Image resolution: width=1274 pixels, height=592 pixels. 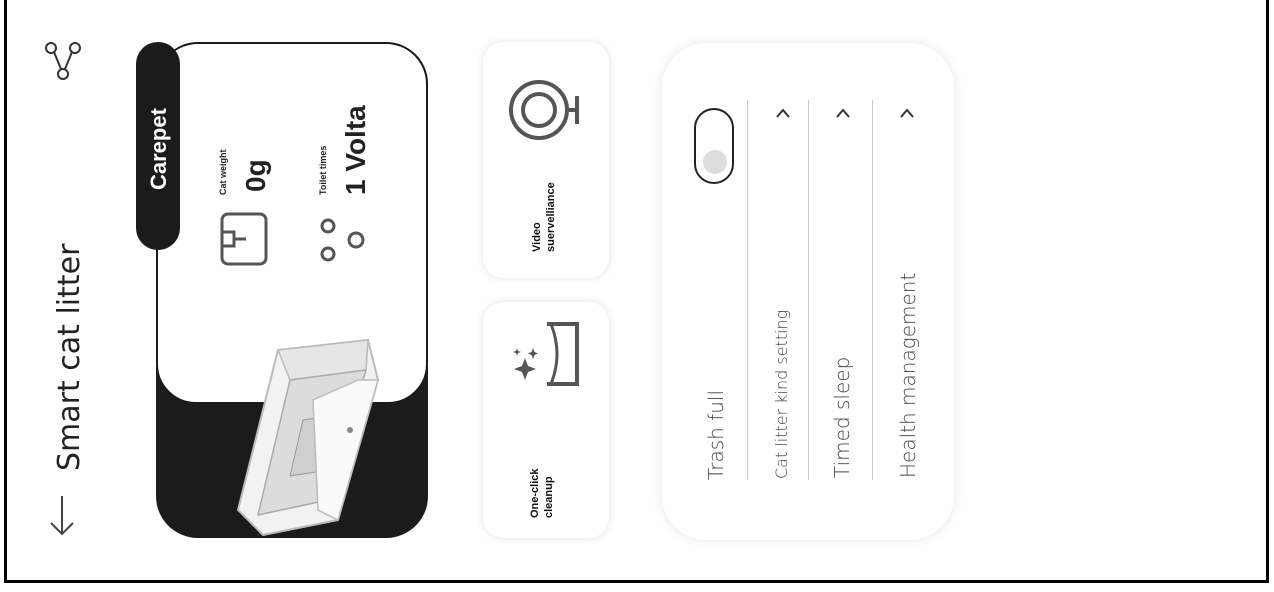 What do you see at coordinates (62, 516) in the screenshot?
I see `back-arrow-icon` at bounding box center [62, 516].